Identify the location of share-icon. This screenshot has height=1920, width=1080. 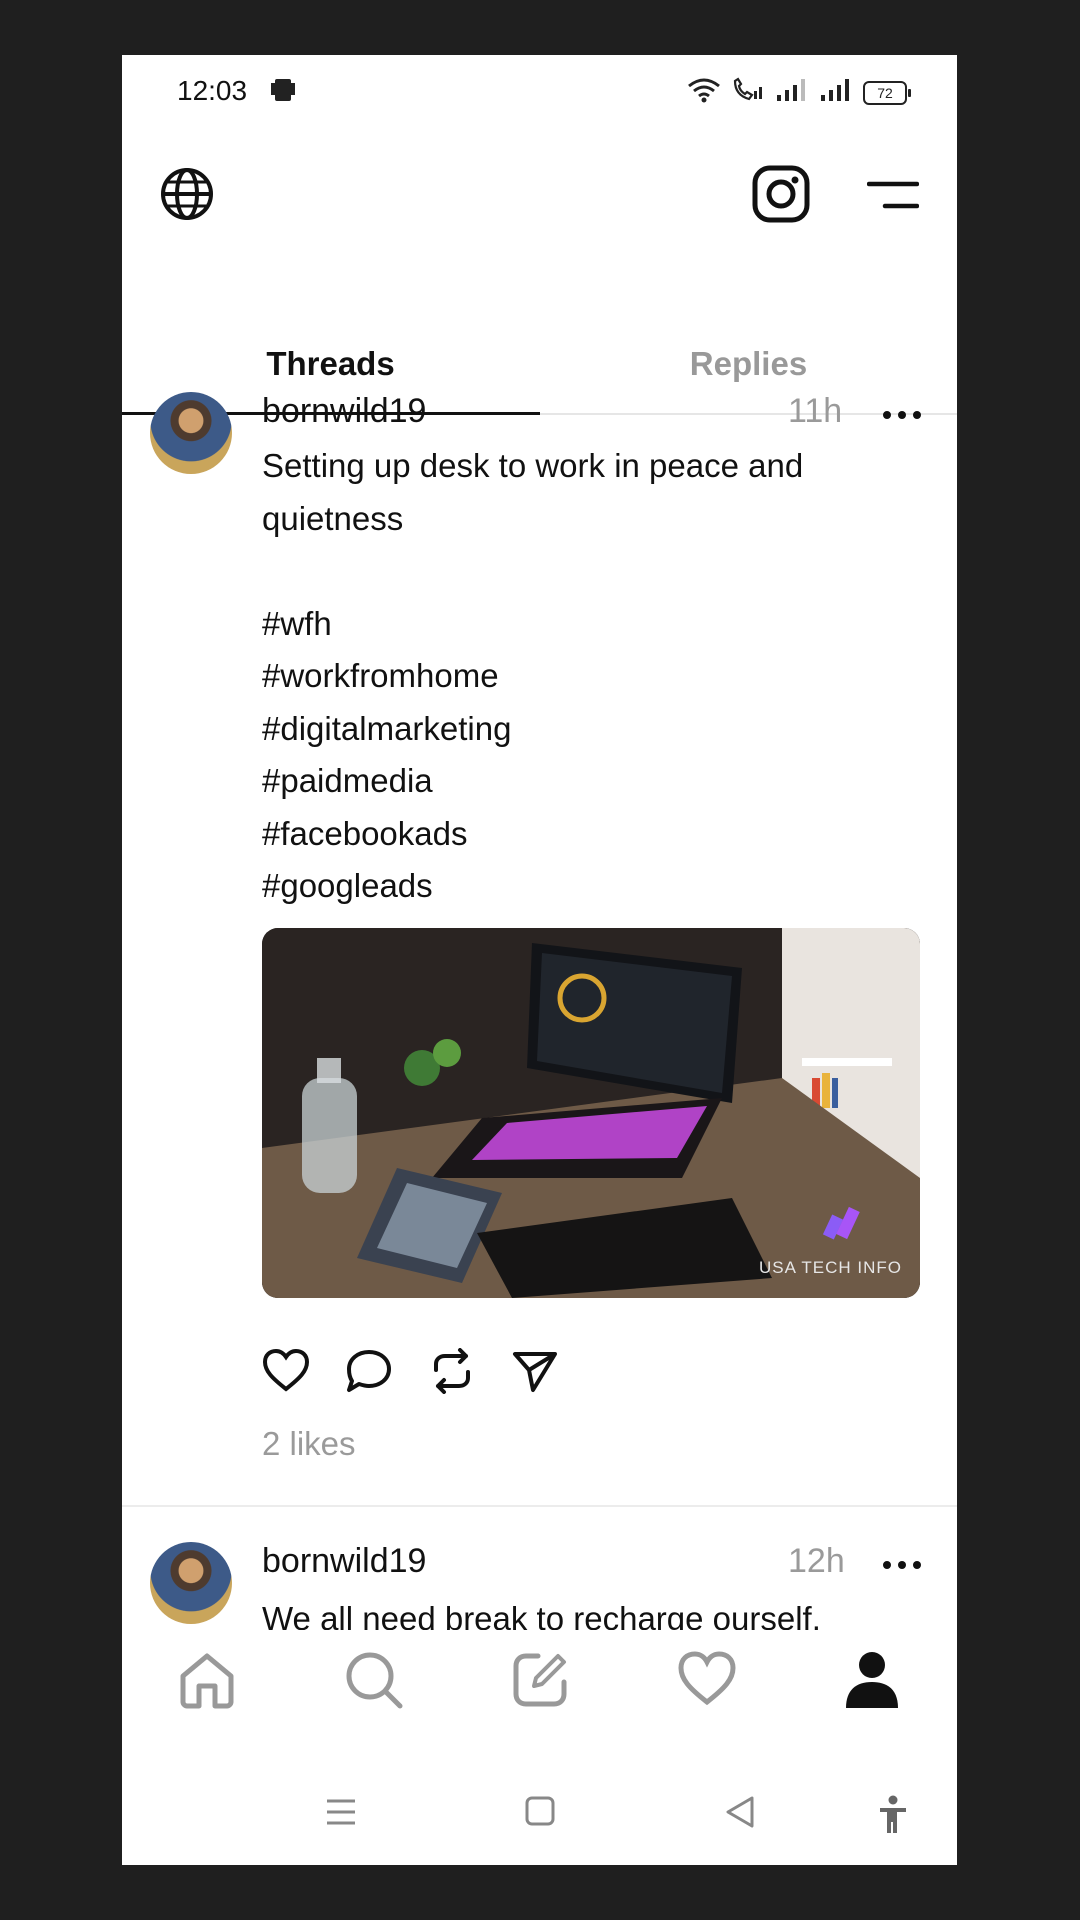
(535, 1373).